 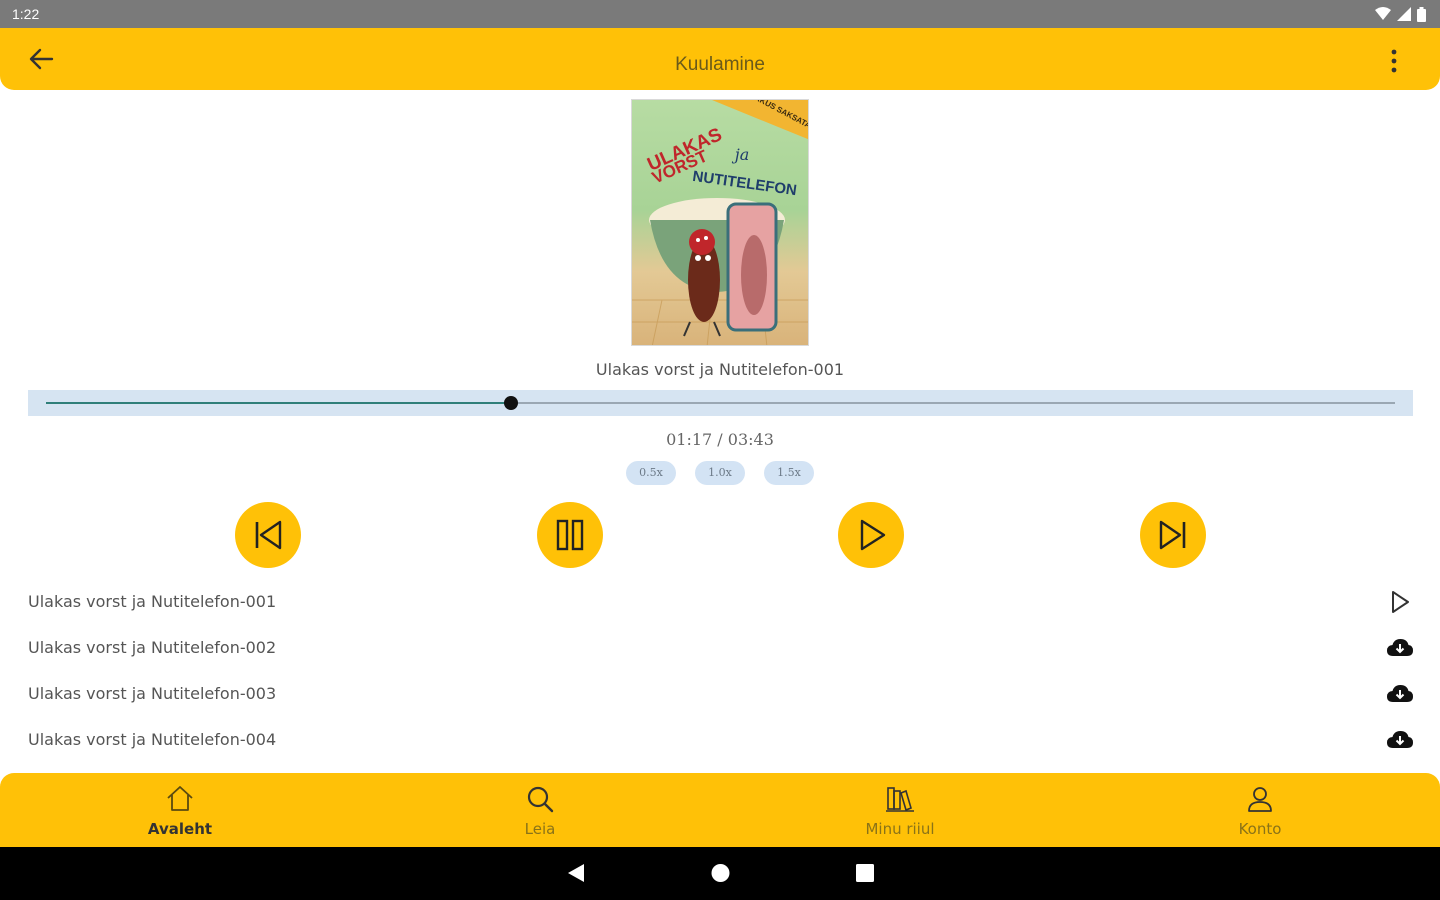 I want to click on nav-item-search: Leia, so click(x=540, y=810).